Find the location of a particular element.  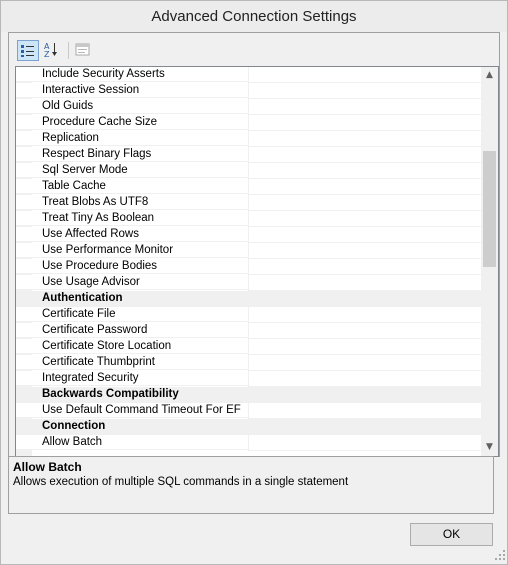

property-name: Treat Blobs As UTF8 is located at coordinates (132, 202).